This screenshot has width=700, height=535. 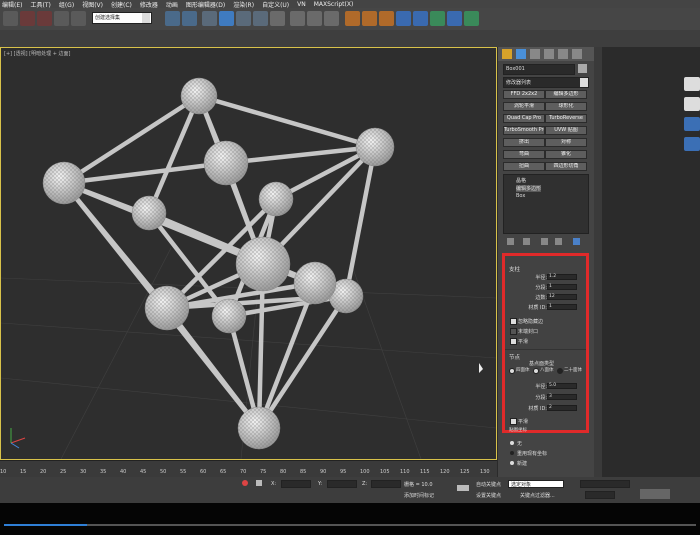 I want to click on y-coordinate-field, so click(x=342, y=484).